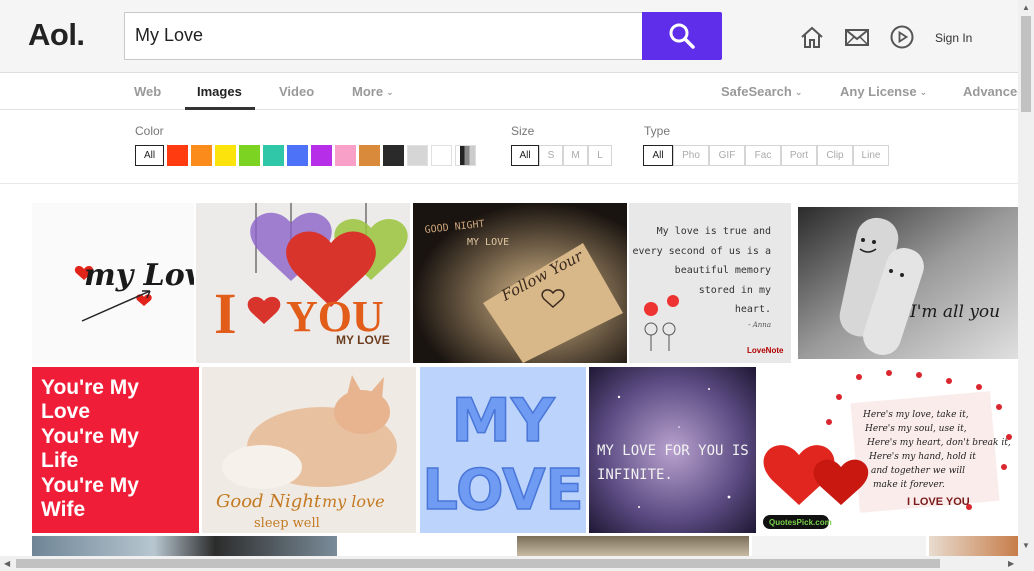 This screenshot has width=1034, height=571. I want to click on image-text: I, so click(225, 313).